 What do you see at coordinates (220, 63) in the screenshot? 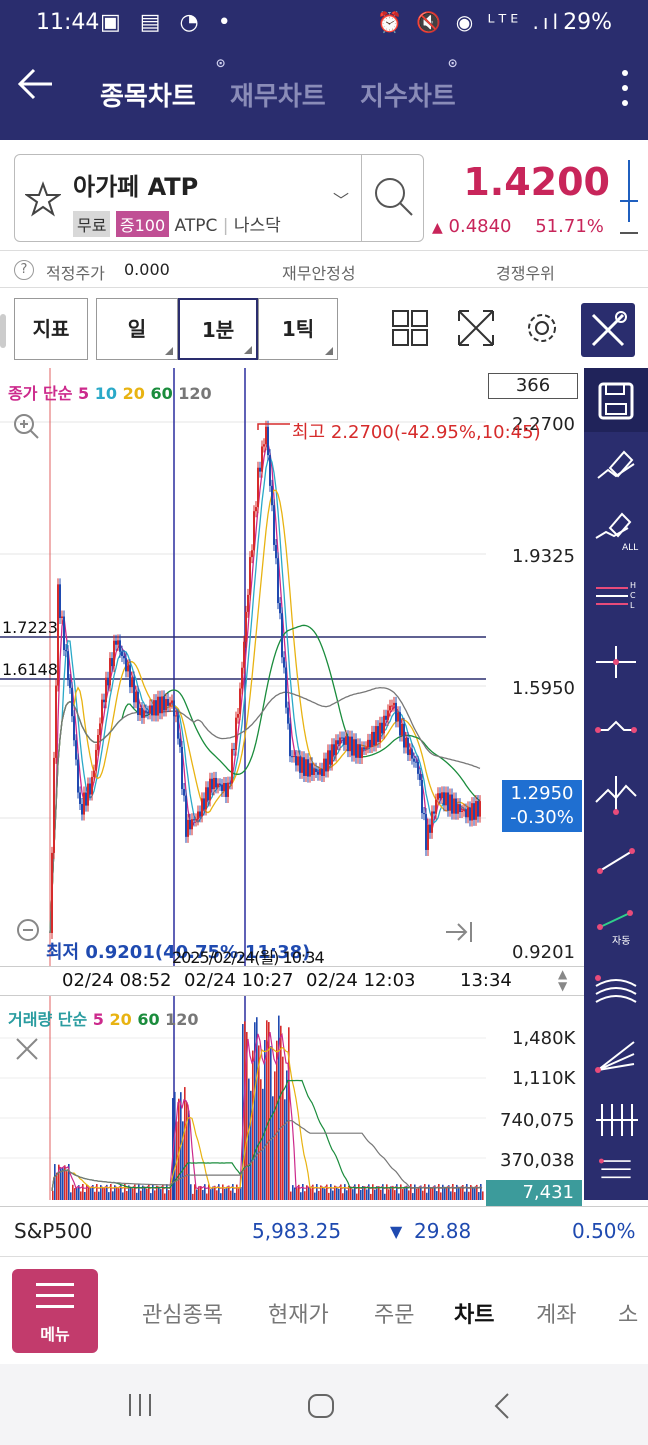
I see `pin-icon: ⊙` at bounding box center [220, 63].